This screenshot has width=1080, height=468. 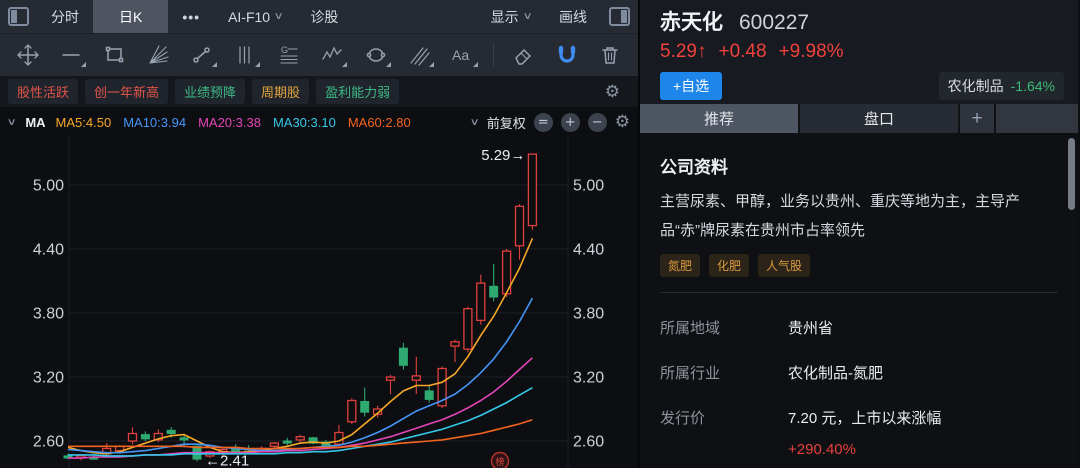 What do you see at coordinates (610, 55) in the screenshot?
I see `trash-tool-icon` at bounding box center [610, 55].